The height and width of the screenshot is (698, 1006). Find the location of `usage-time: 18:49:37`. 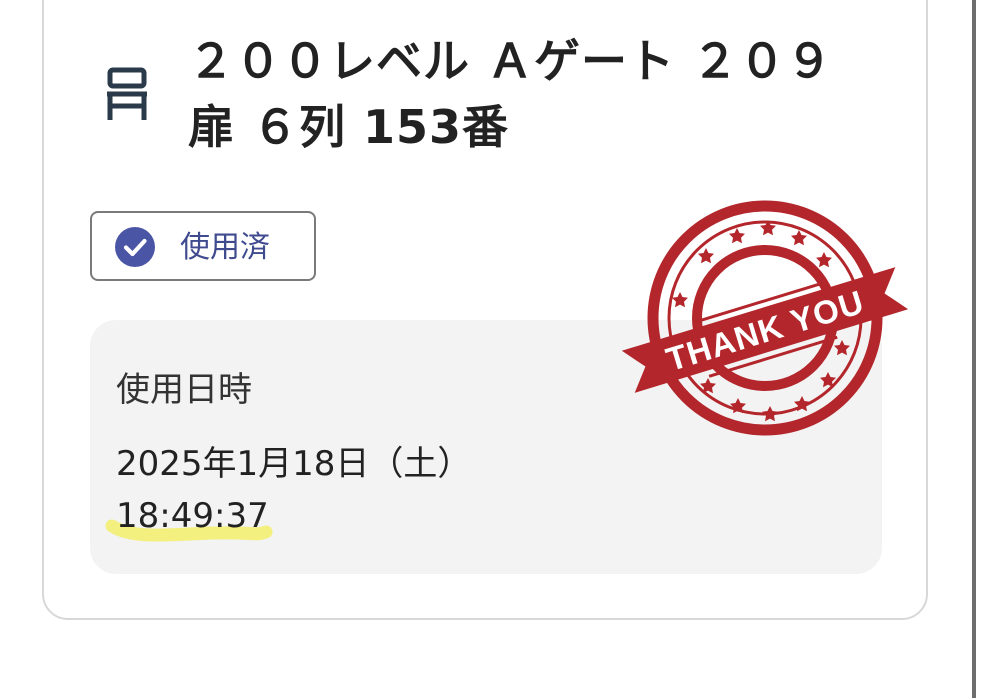

usage-time: 18:49:37 is located at coordinates (192, 516).